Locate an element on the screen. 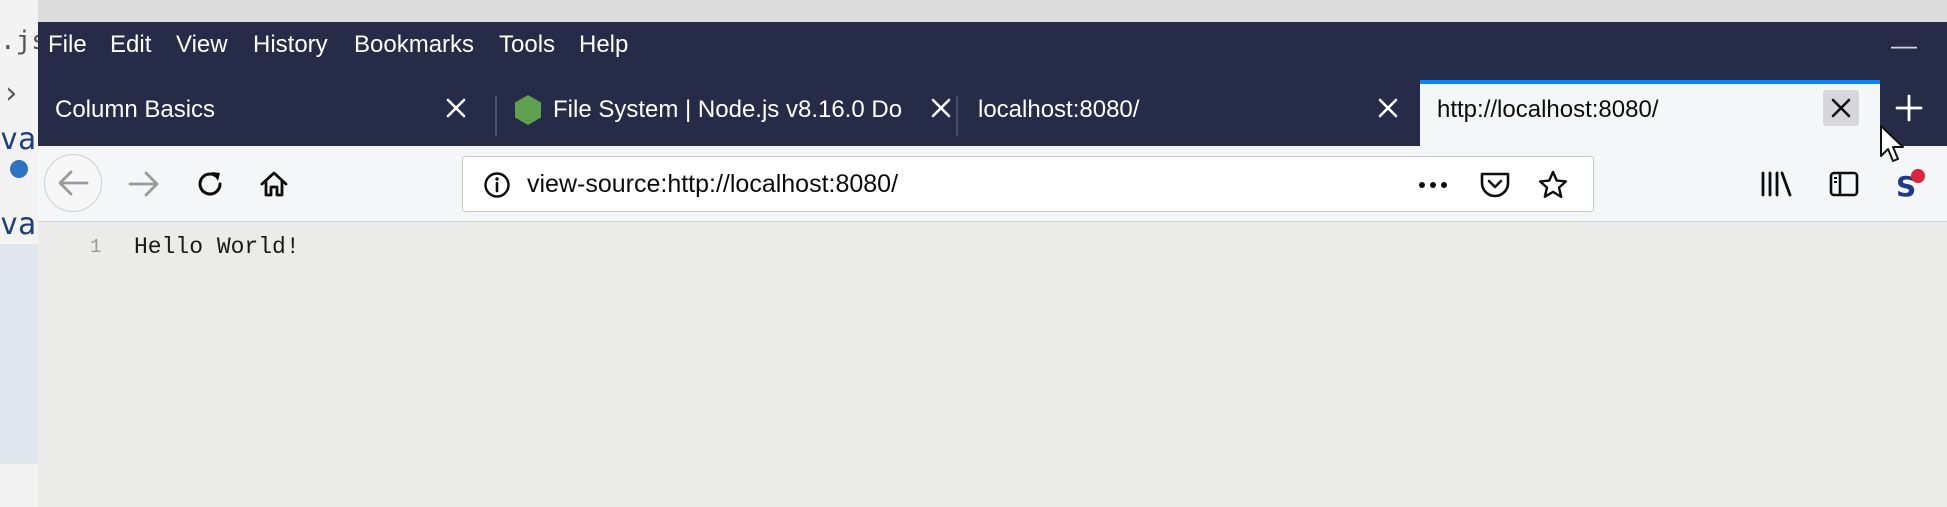 Image resolution: width=1947 pixels, height=507 pixels. bookmark-star-icon is located at coordinates (1553, 187).